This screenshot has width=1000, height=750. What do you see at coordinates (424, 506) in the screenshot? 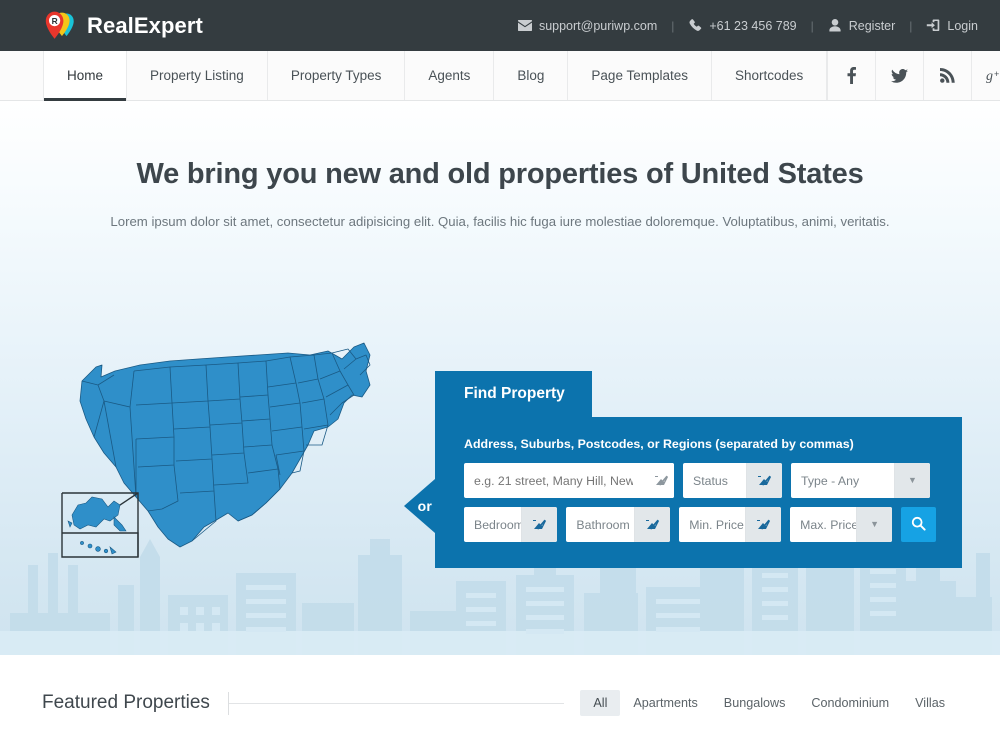
I see `or-label: or` at bounding box center [424, 506].